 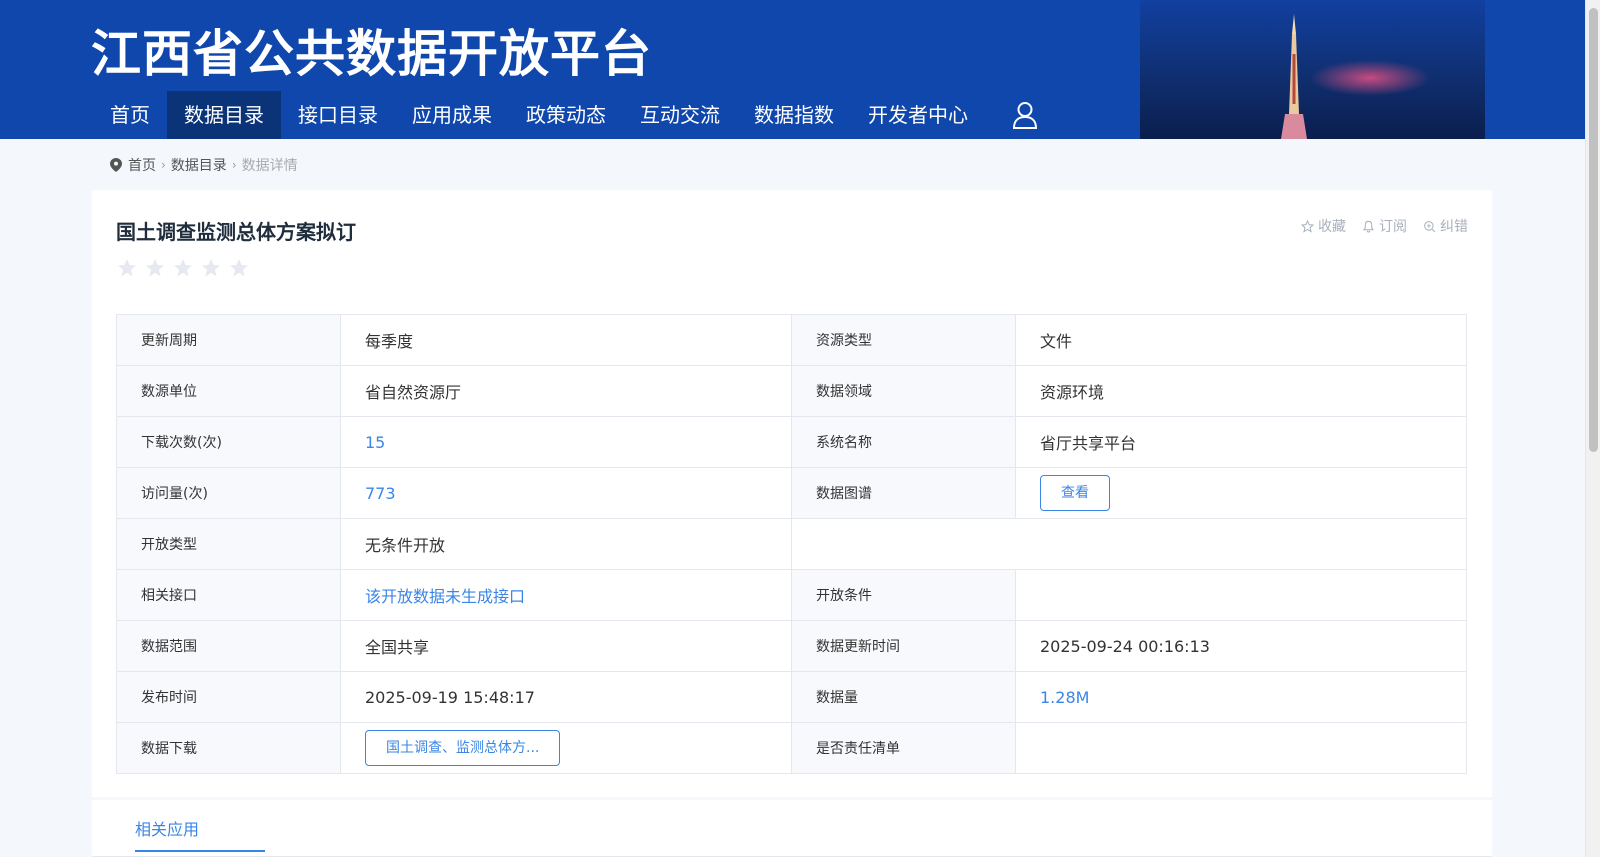 I want to click on magnifier-plus-icon, so click(x=1430, y=226).